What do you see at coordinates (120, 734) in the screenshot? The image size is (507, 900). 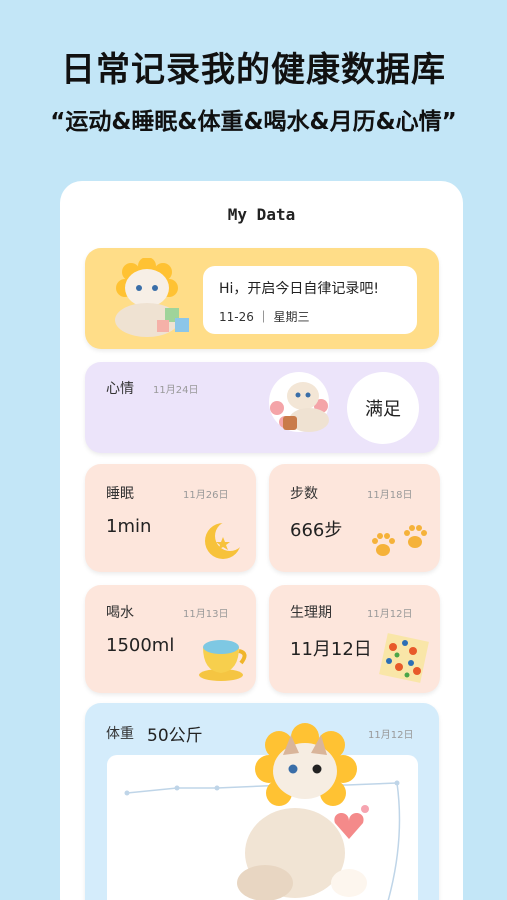 I see `weight-label: 体重` at bounding box center [120, 734].